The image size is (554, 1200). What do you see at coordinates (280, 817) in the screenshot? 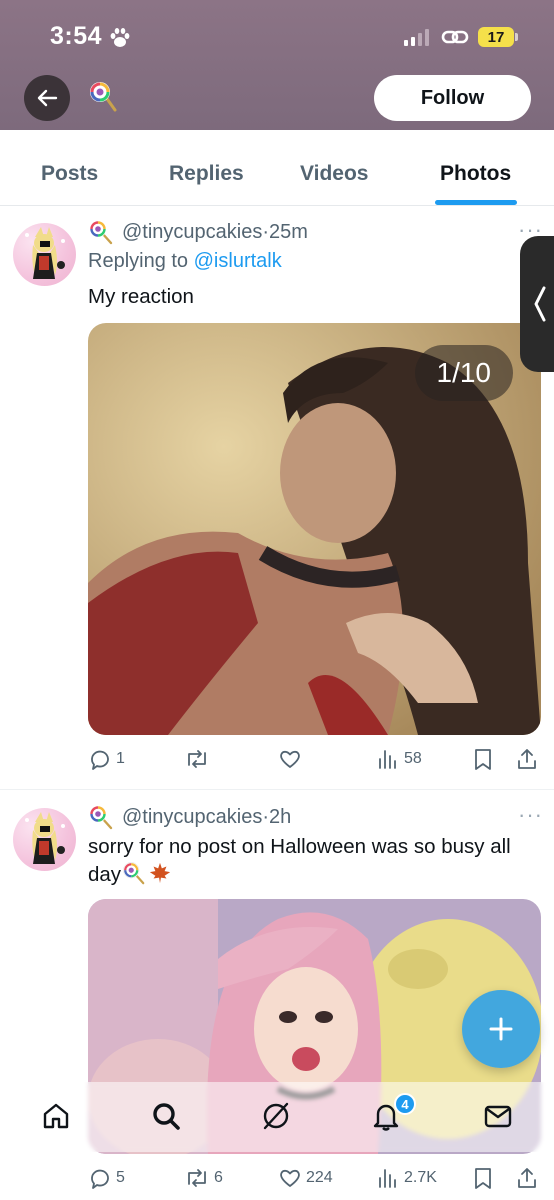
I see `post-time: 2h` at bounding box center [280, 817].